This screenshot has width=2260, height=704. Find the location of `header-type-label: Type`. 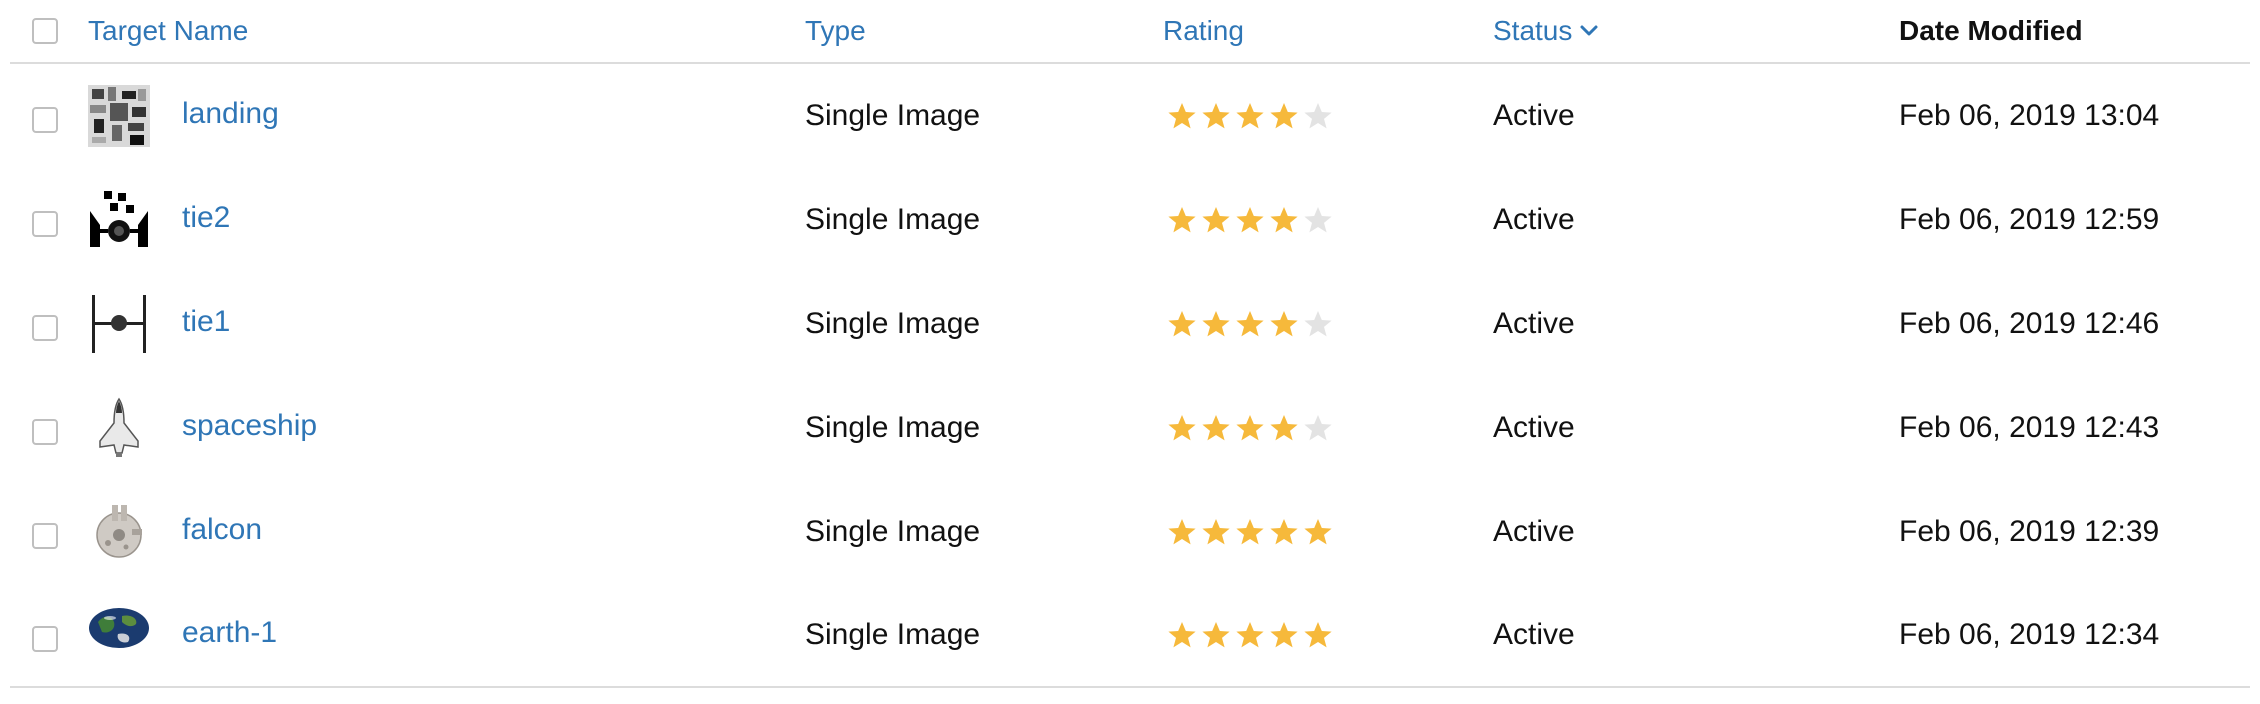

header-type-label: Type is located at coordinates (835, 31).